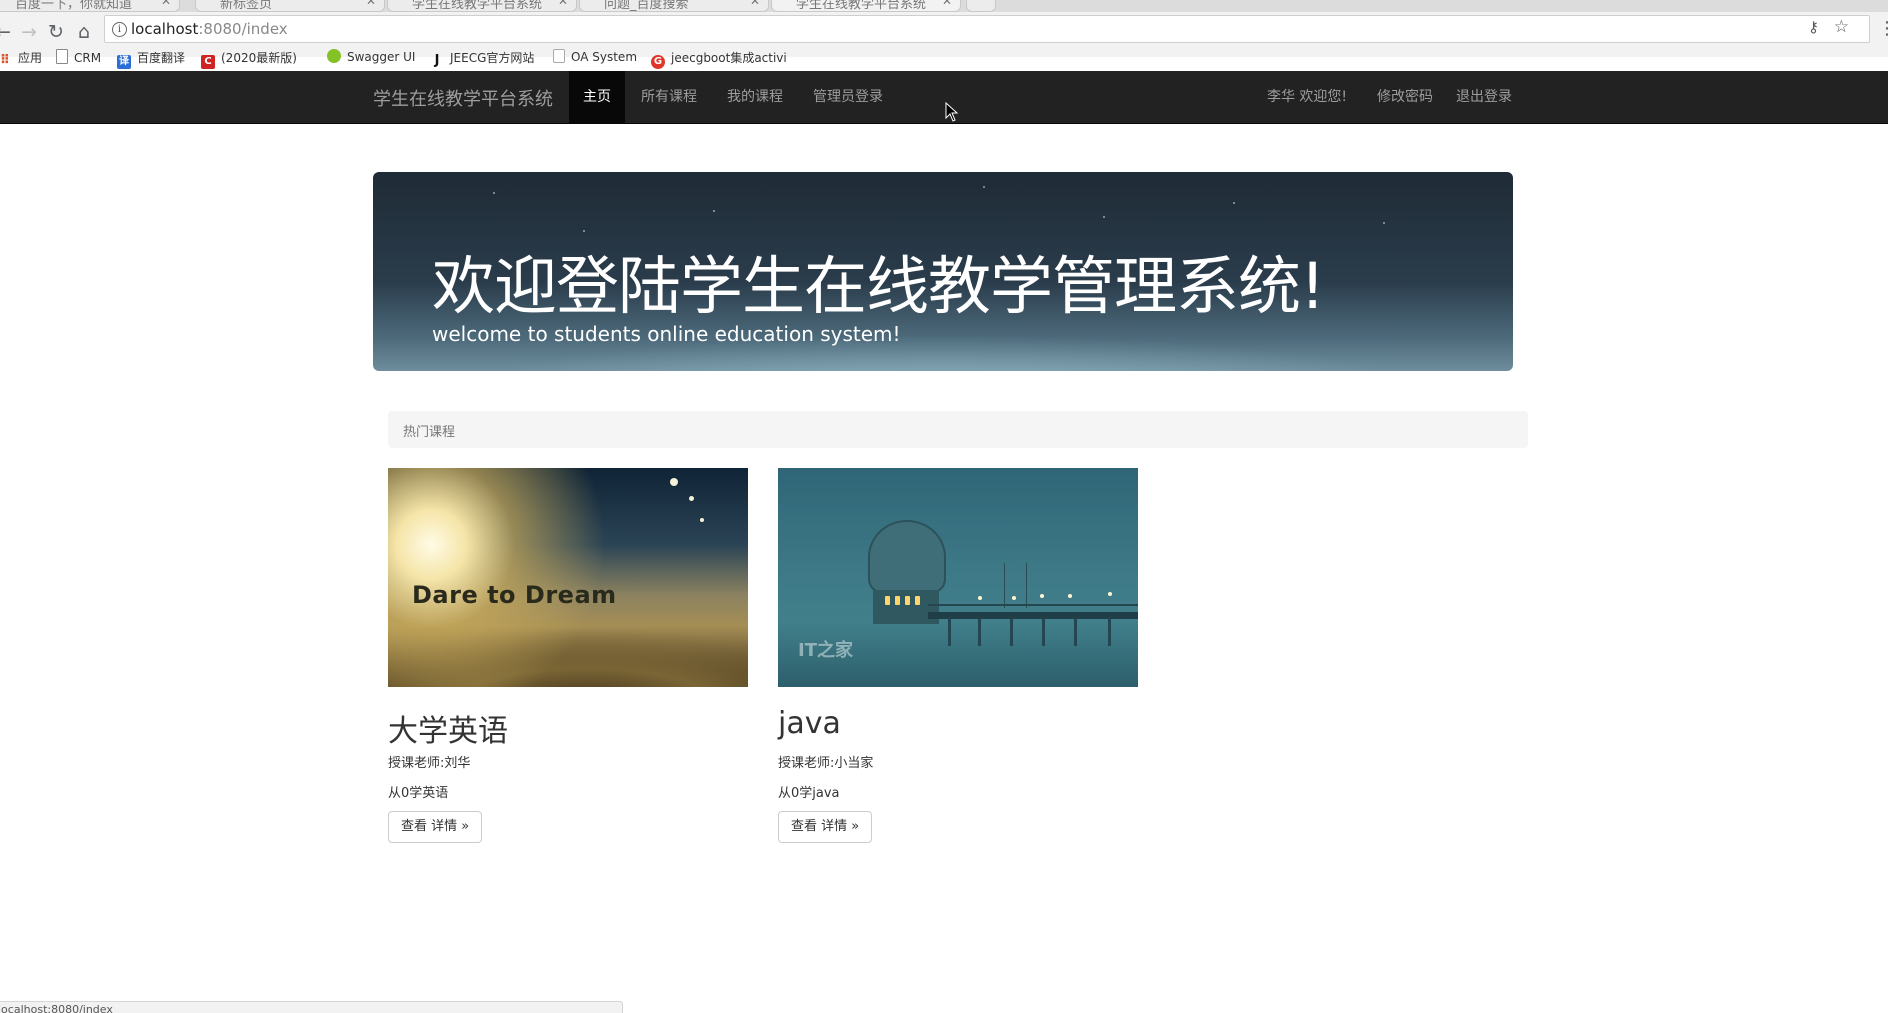  What do you see at coordinates (825, 650) in the screenshot?
I see `thumbnail-watermark: IT之家` at bounding box center [825, 650].